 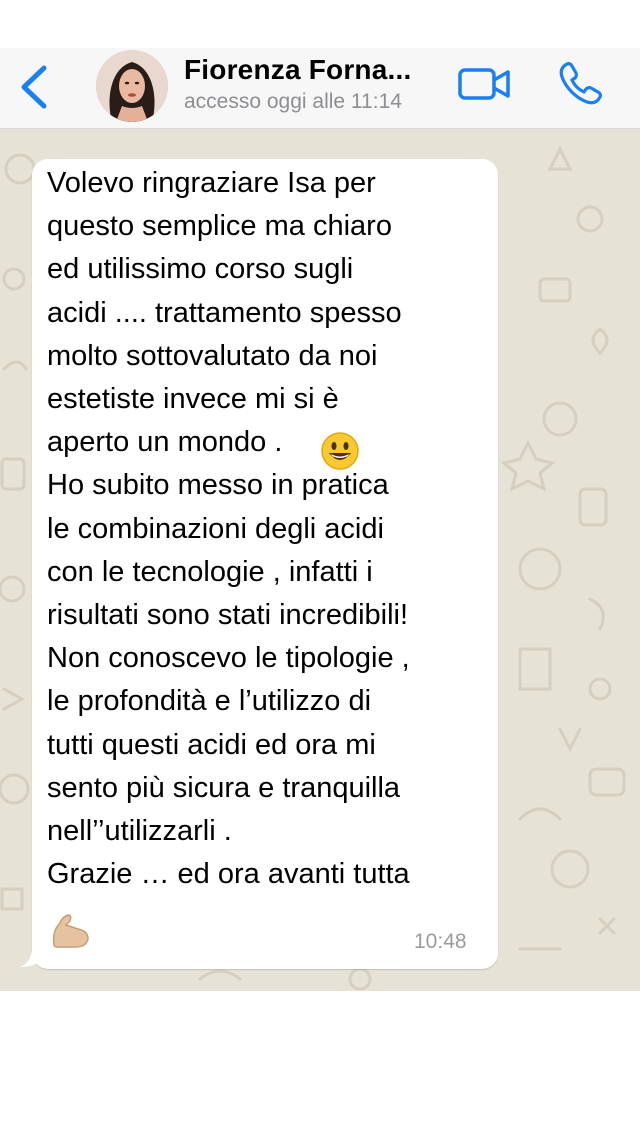 I want to click on video-call-button, so click(x=485, y=84).